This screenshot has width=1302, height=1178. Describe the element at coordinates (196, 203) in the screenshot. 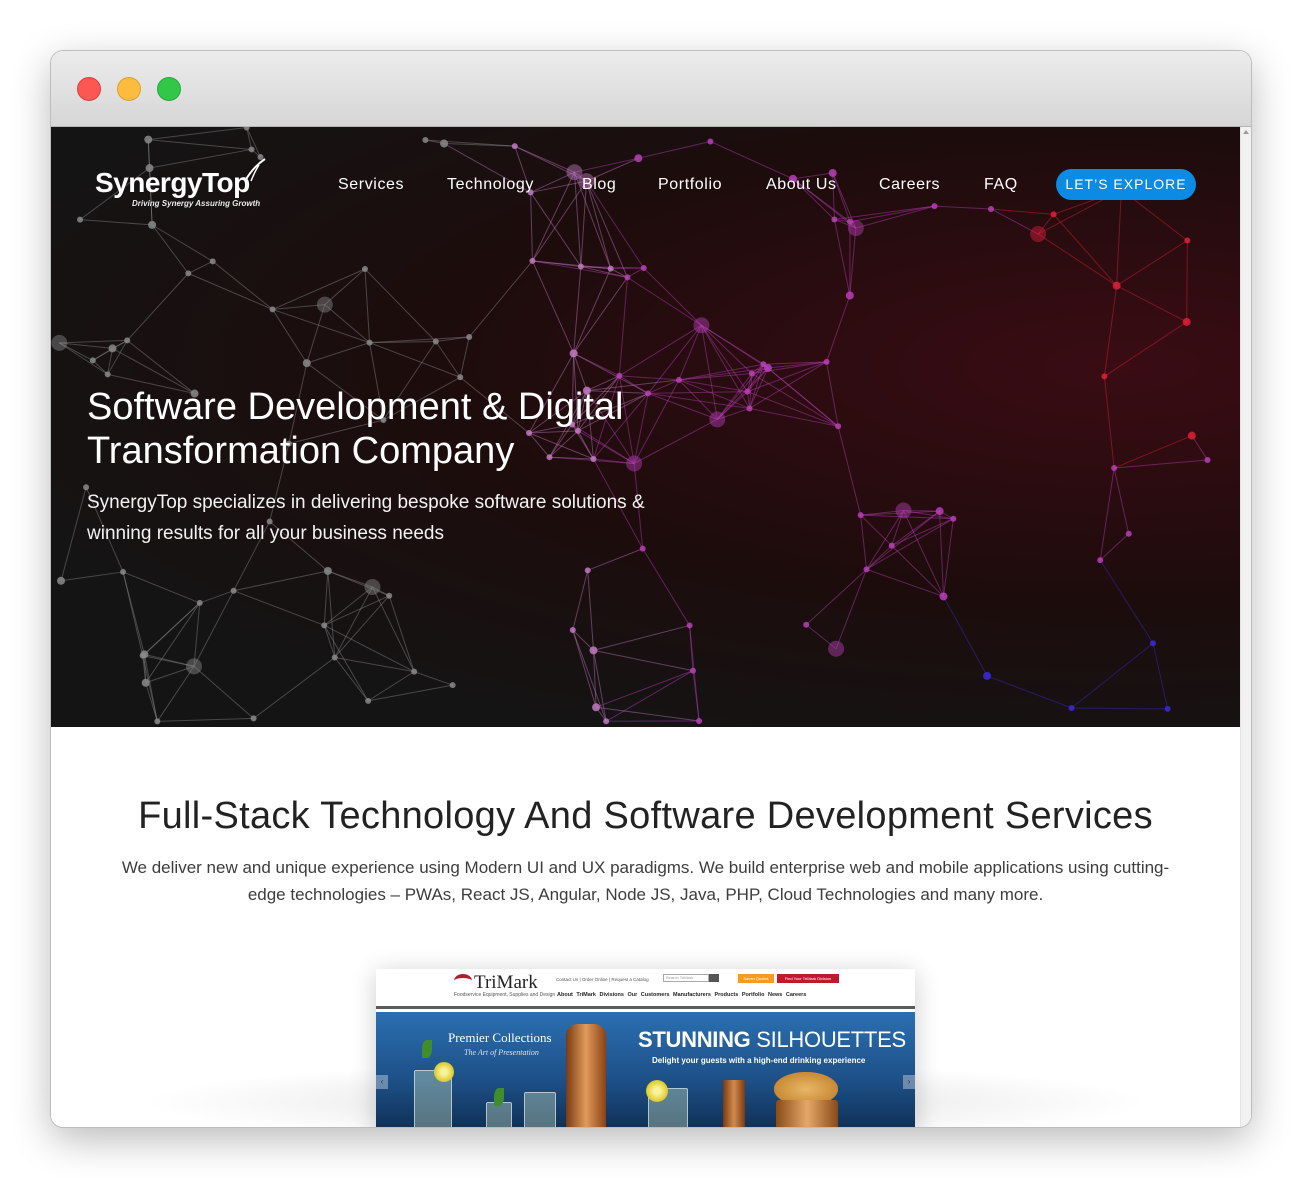

I see `logo-tagline: Driving Synergy Assuring Growth` at that location.